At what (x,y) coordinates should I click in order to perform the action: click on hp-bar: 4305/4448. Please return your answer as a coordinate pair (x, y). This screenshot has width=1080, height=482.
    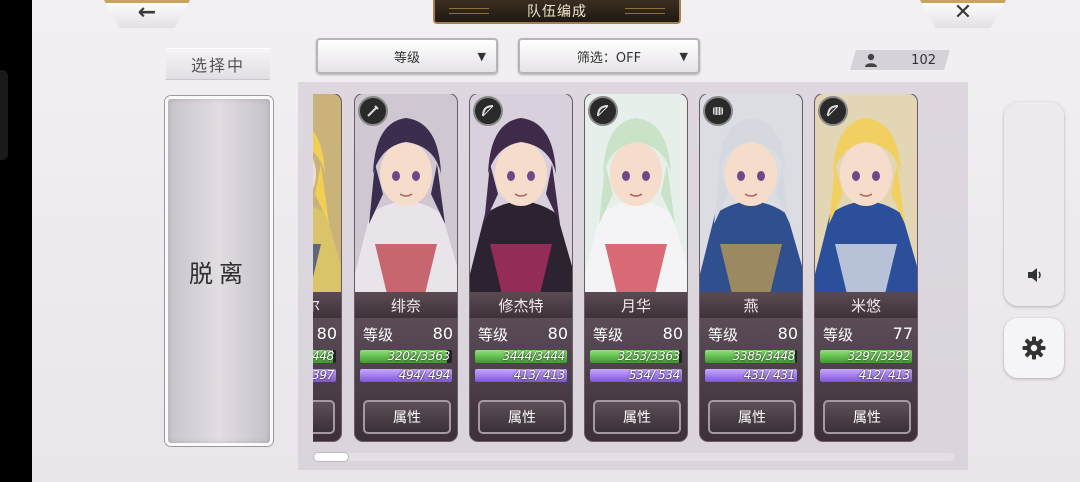
    Looking at the image, I should click on (324, 356).